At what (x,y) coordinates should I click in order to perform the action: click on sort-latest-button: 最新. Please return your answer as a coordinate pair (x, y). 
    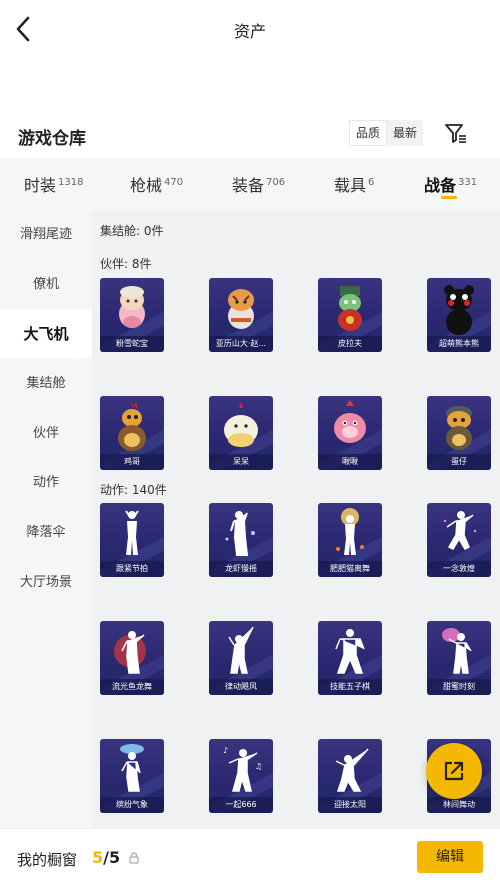
    Looking at the image, I should click on (405, 133).